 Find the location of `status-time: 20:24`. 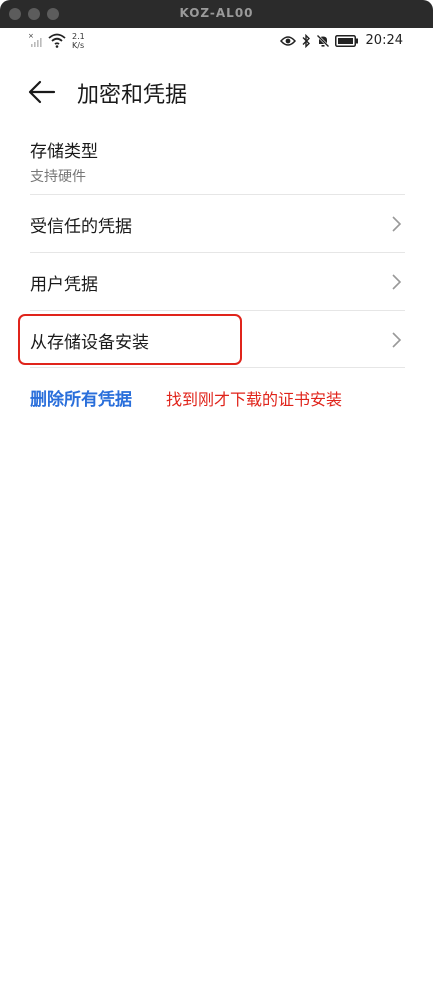

status-time: 20:24 is located at coordinates (384, 40).